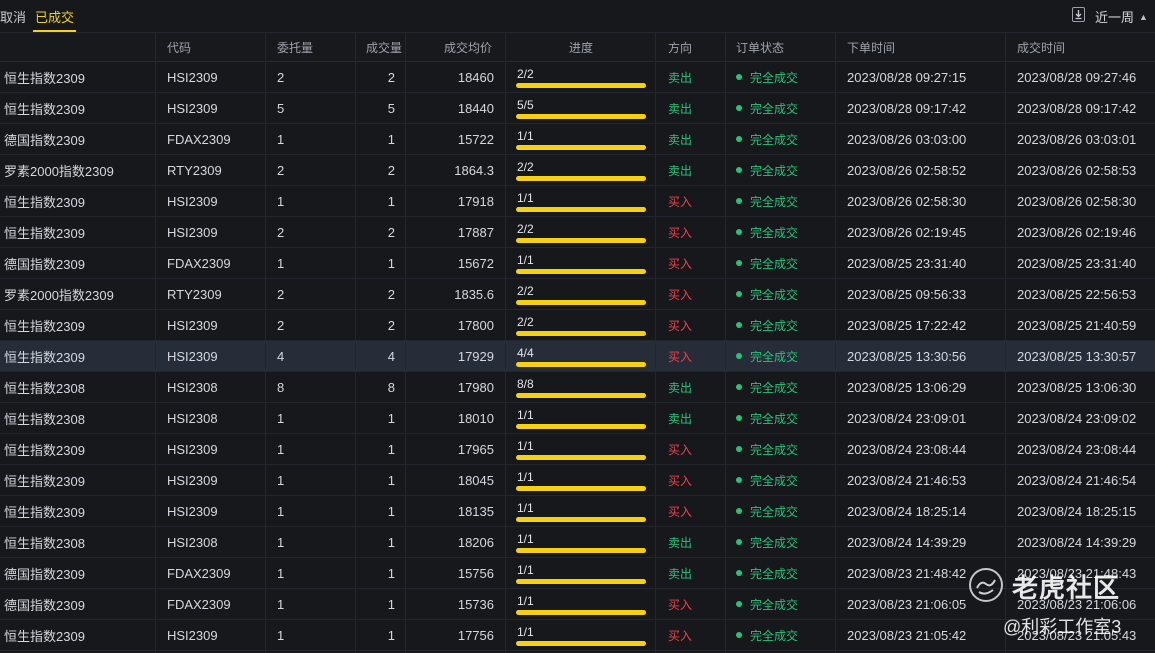 Image resolution: width=1155 pixels, height=653 pixels. Describe the element at coordinates (475, 387) in the screenshot. I see `avg-price: 17980` at that location.